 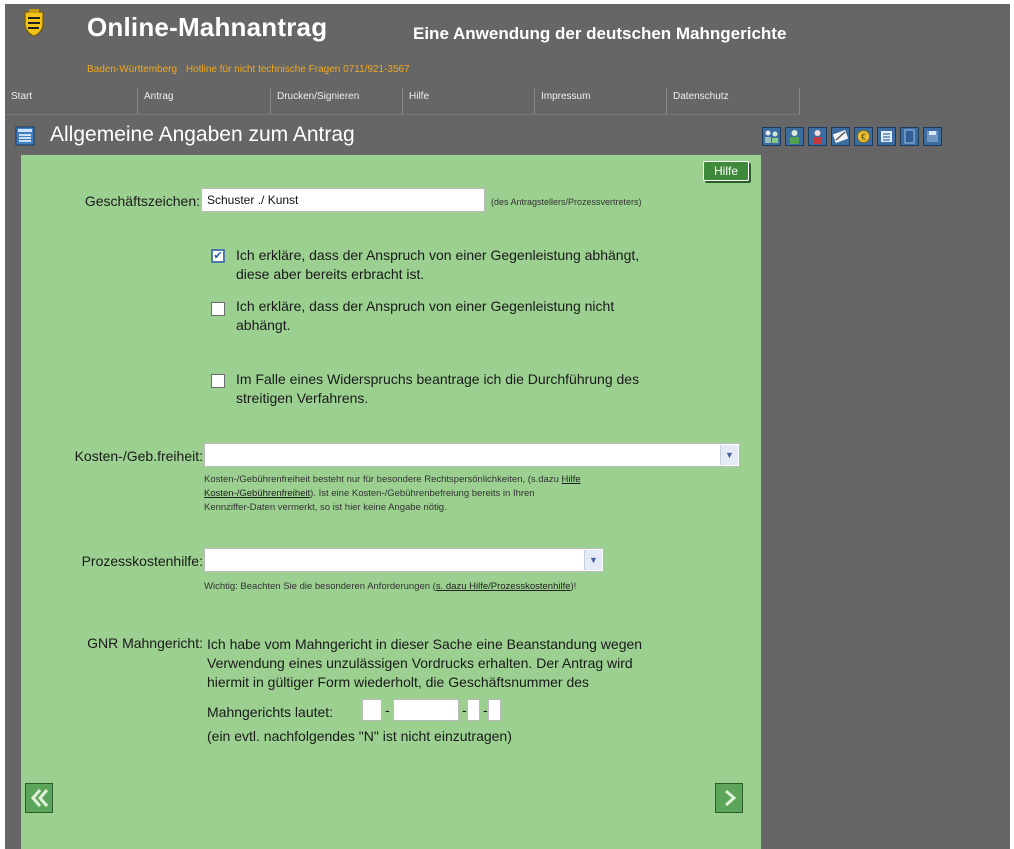 I want to click on nav-item-drucken-signieren: Drucken/Signieren, so click(x=337, y=101).